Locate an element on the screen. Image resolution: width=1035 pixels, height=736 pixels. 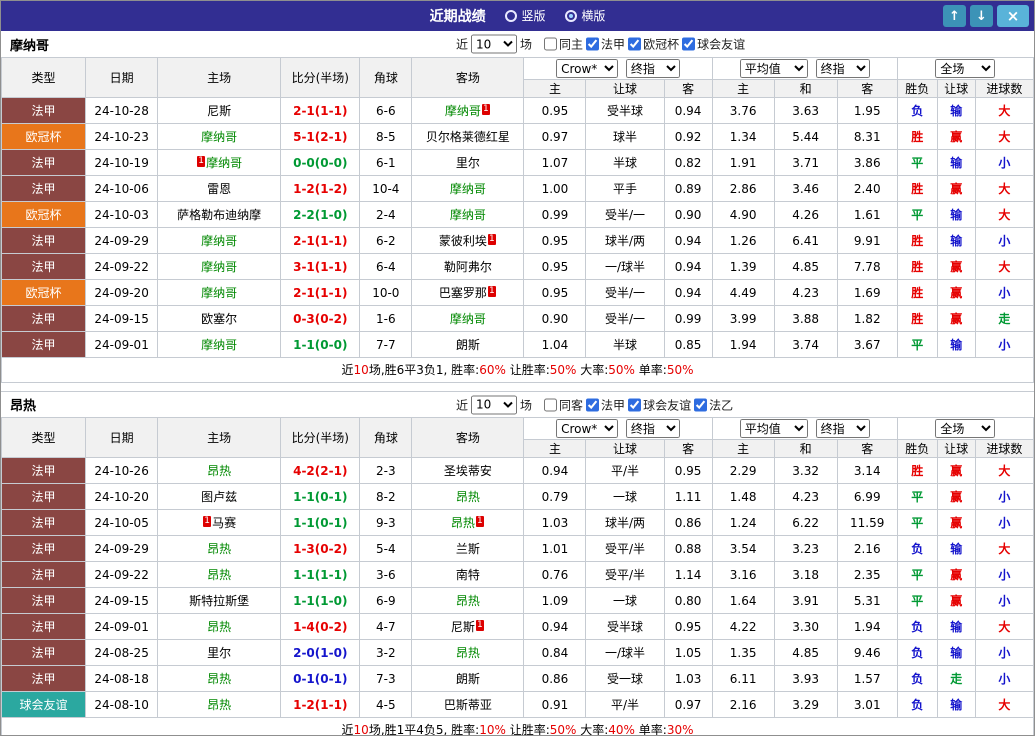
move-up-button: ↑ is located at coordinates (954, 16).